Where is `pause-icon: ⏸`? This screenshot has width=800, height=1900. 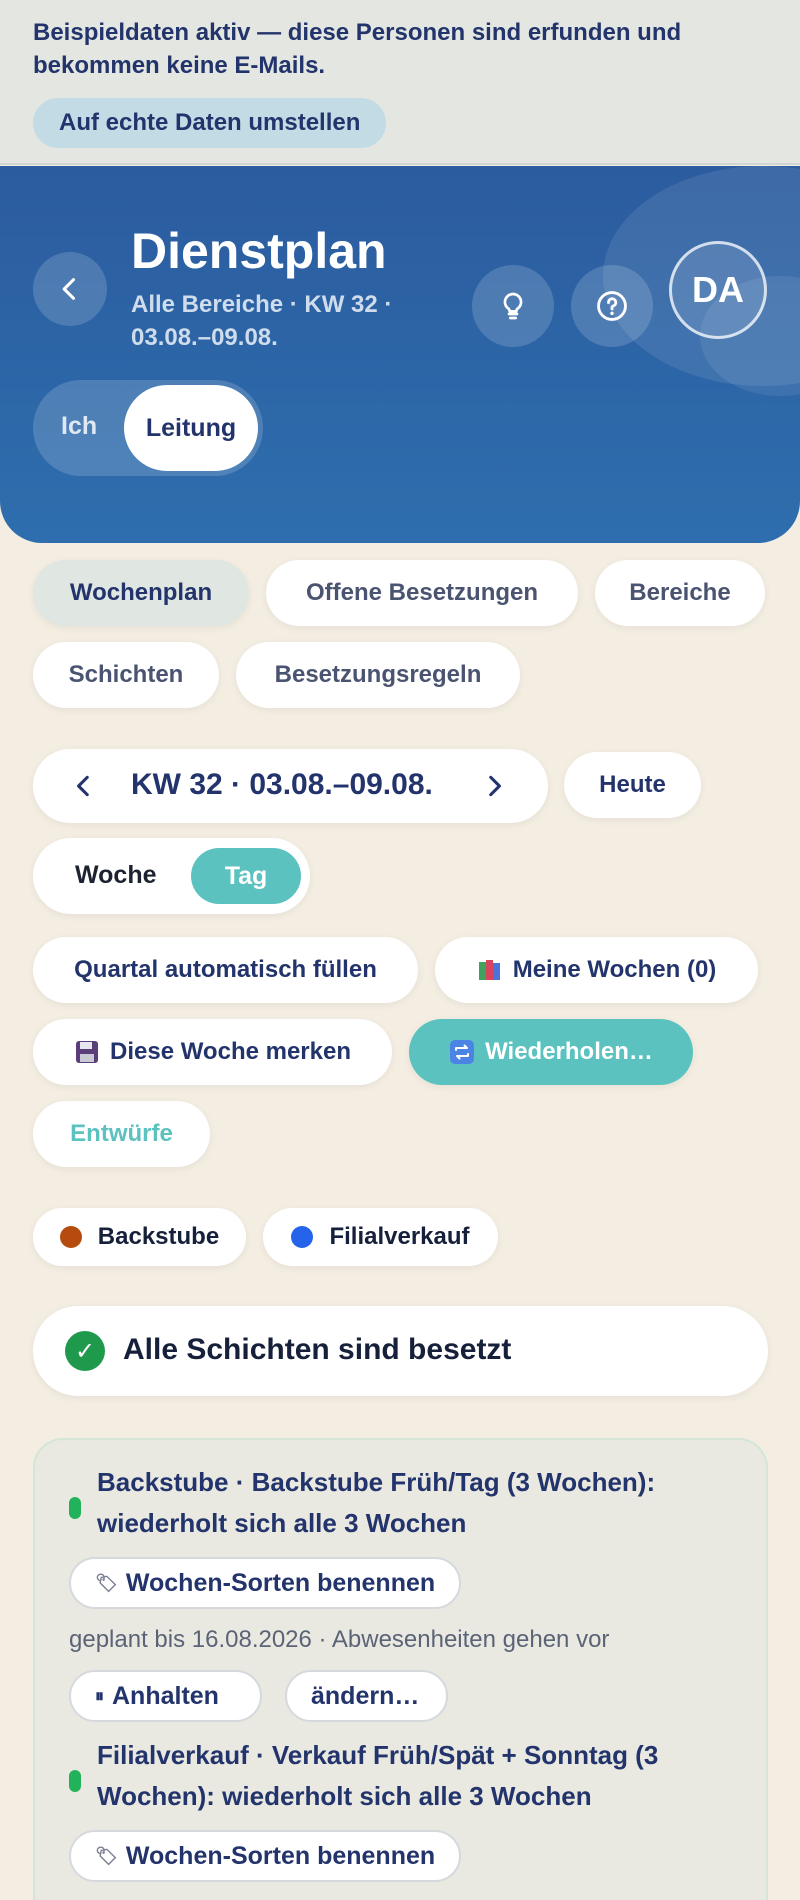 pause-icon: ⏸ is located at coordinates (99, 1695).